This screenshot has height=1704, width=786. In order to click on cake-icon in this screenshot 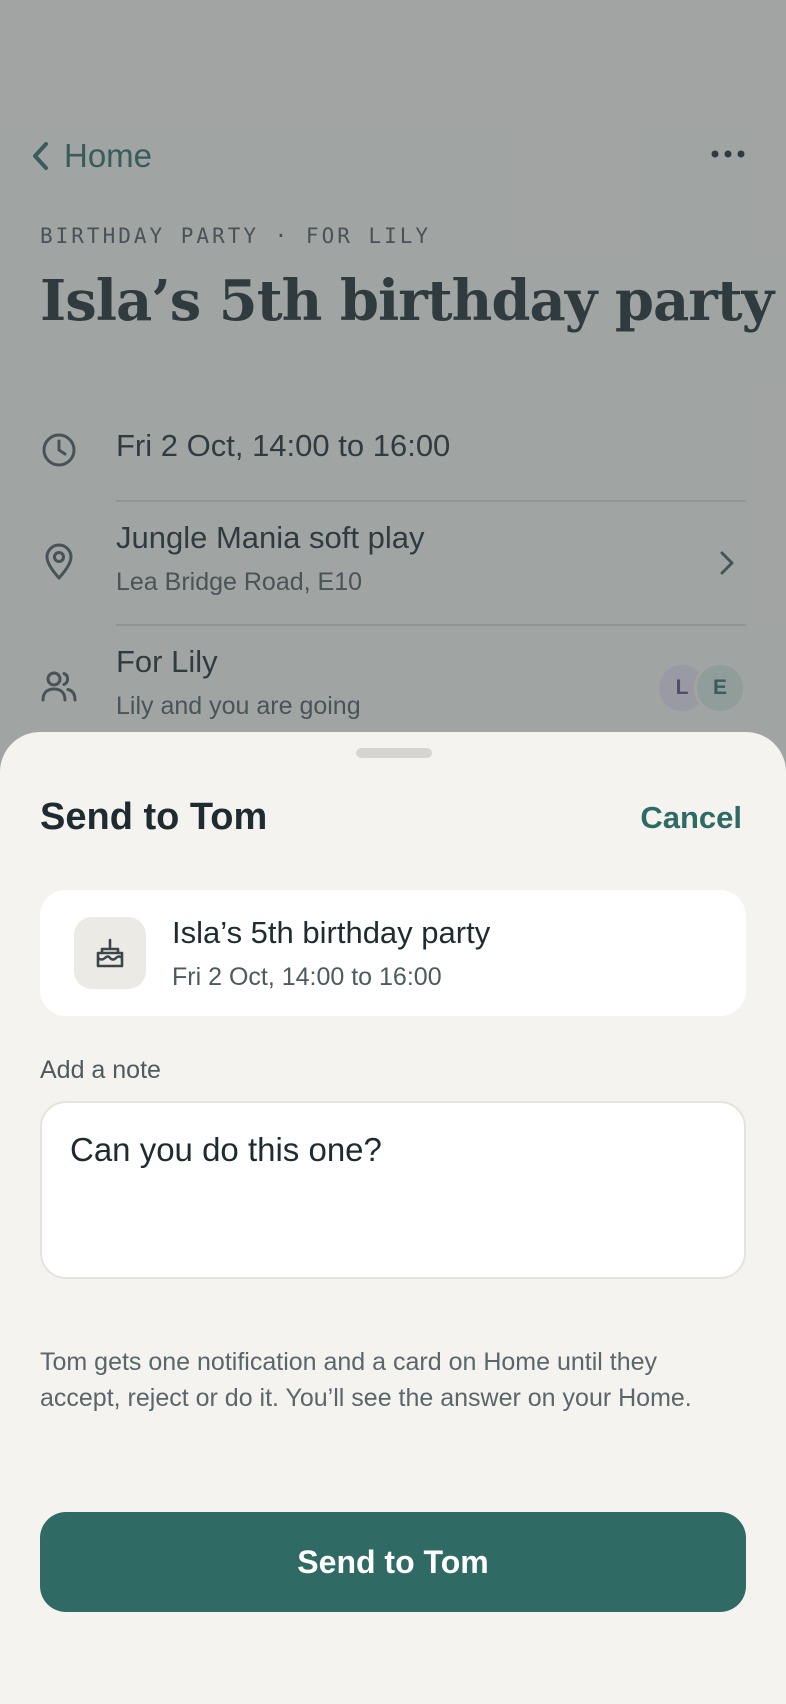, I will do `click(110, 953)`.